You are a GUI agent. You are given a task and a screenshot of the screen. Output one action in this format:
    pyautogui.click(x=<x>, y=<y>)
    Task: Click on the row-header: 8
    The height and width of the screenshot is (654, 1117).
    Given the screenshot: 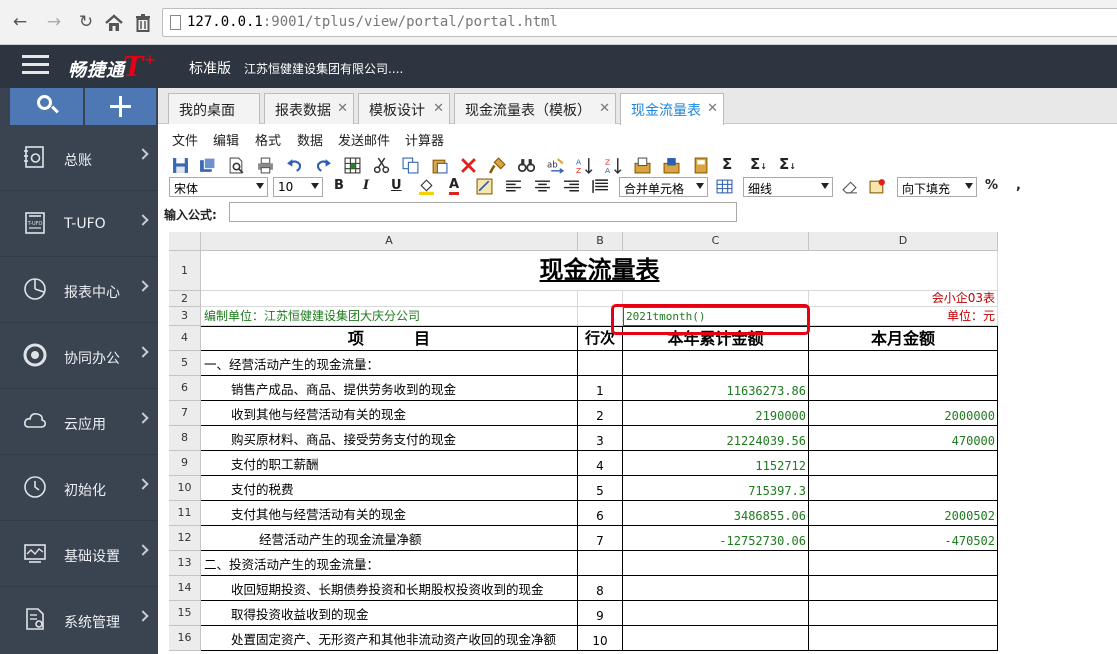 What is the action you would take?
    pyautogui.click(x=185, y=438)
    